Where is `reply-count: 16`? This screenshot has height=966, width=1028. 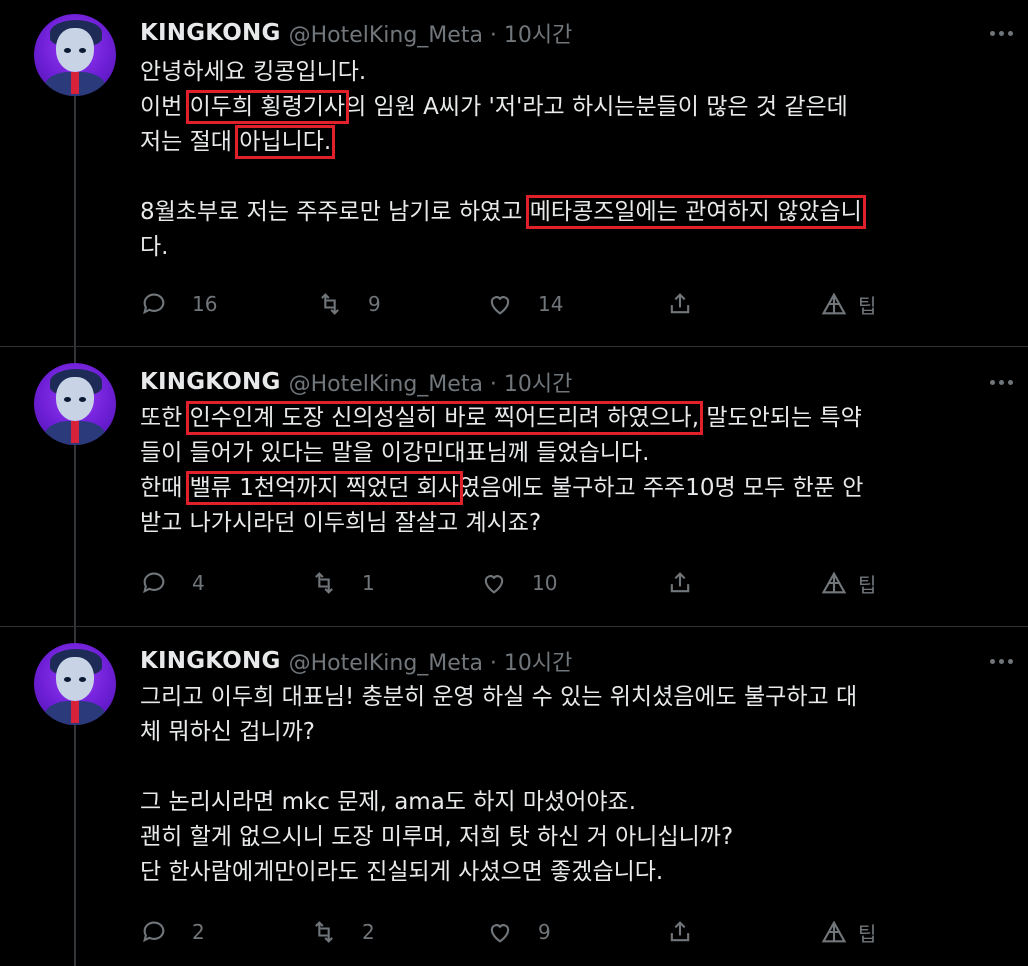 reply-count: 16 is located at coordinates (205, 304).